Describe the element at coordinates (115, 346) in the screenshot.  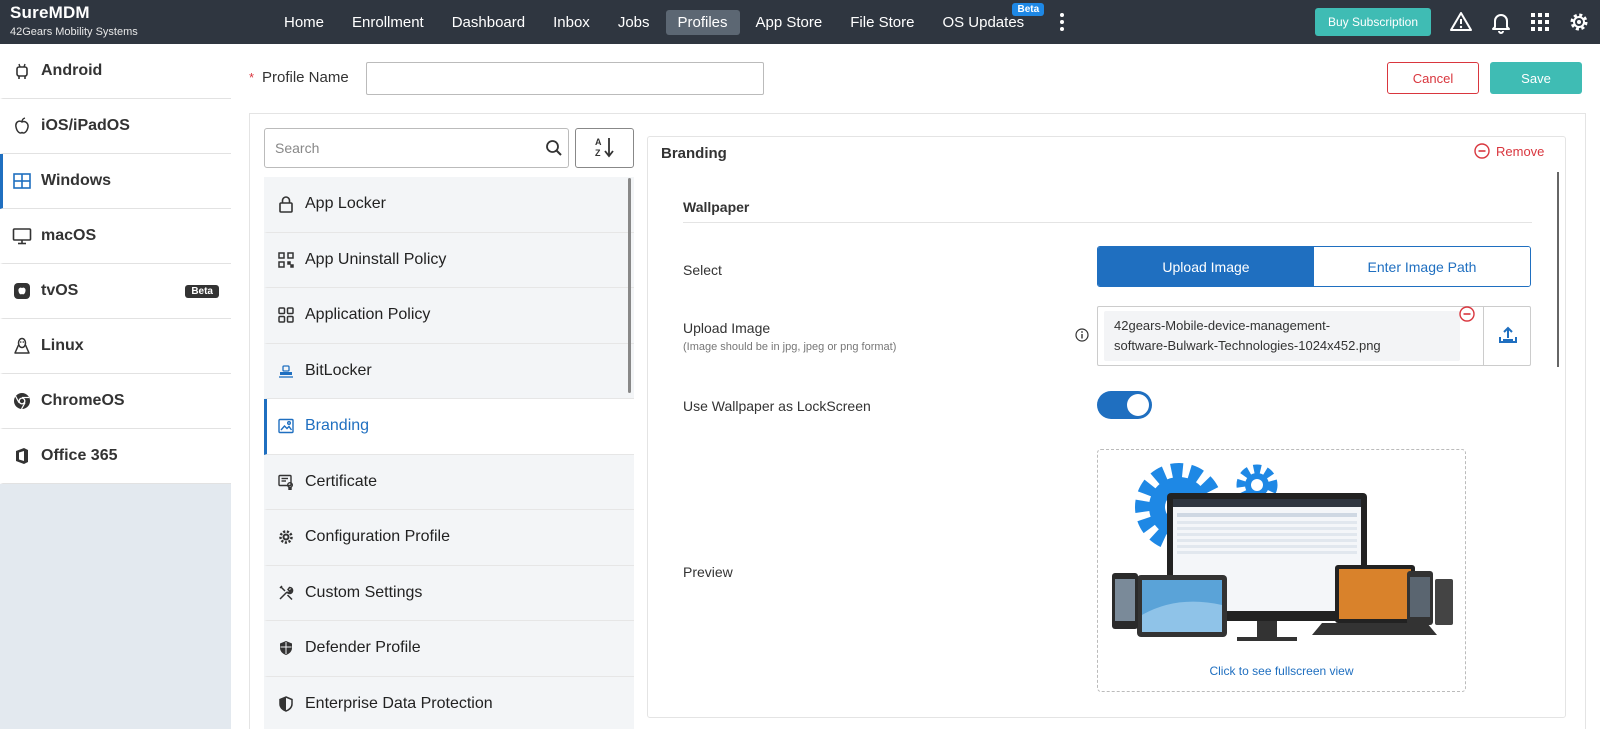
I see `os-item-linux: Linux` at that location.